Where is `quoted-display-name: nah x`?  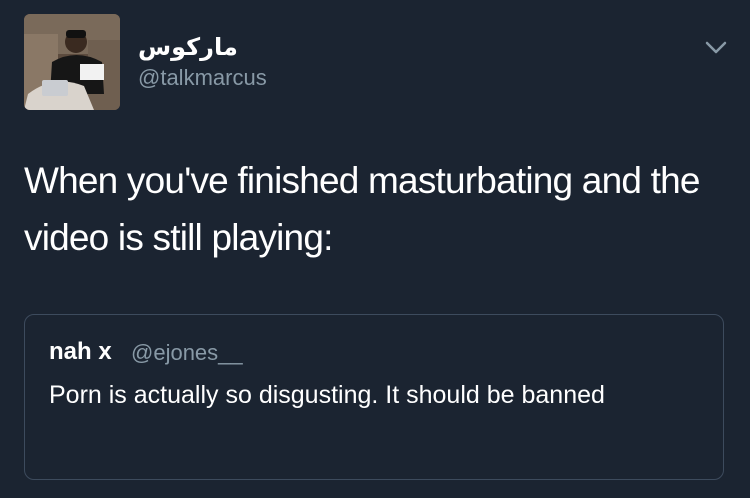
quoted-display-name: nah x is located at coordinates (80, 351).